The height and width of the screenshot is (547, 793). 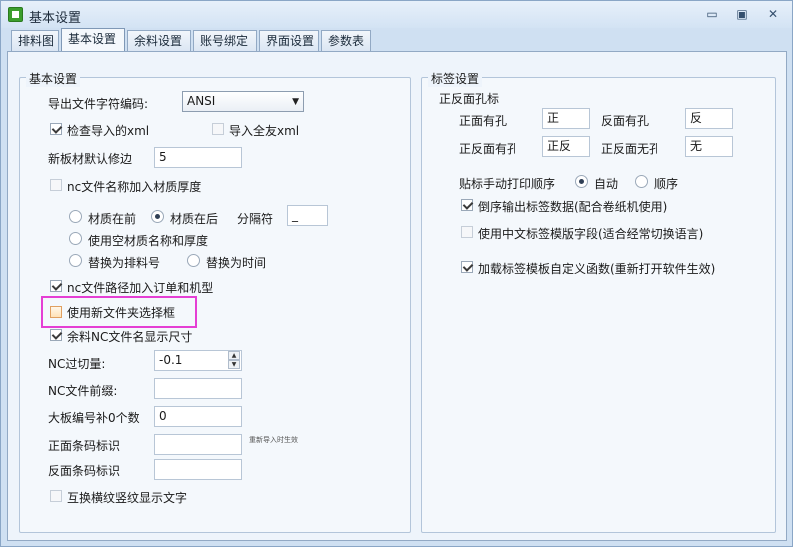 I want to click on separator-label: 分隔符, so click(x=255, y=219).